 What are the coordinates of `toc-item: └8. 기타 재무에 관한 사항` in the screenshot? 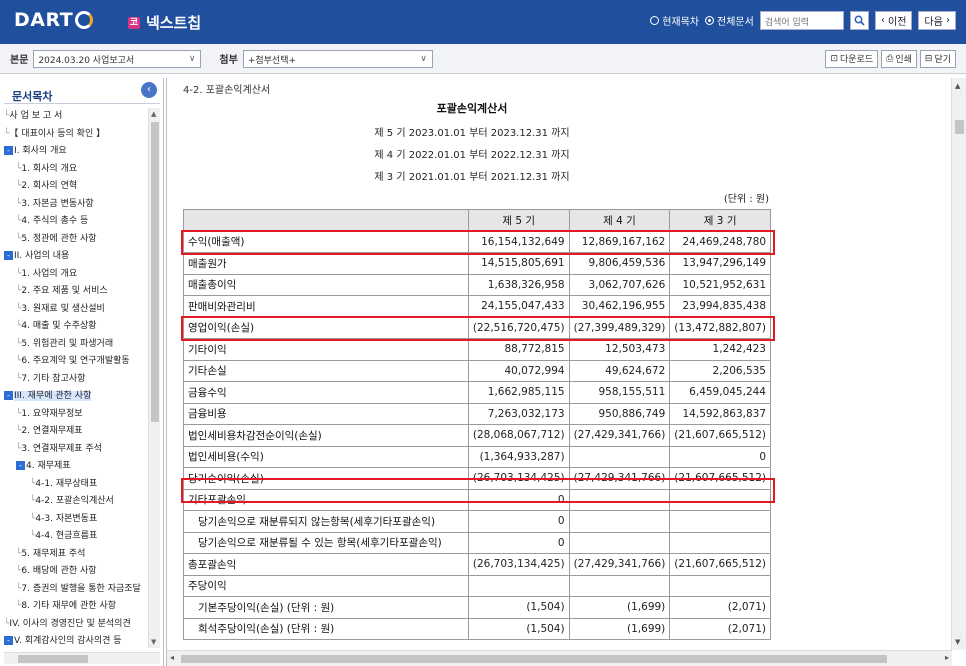 It's located at (76, 607).